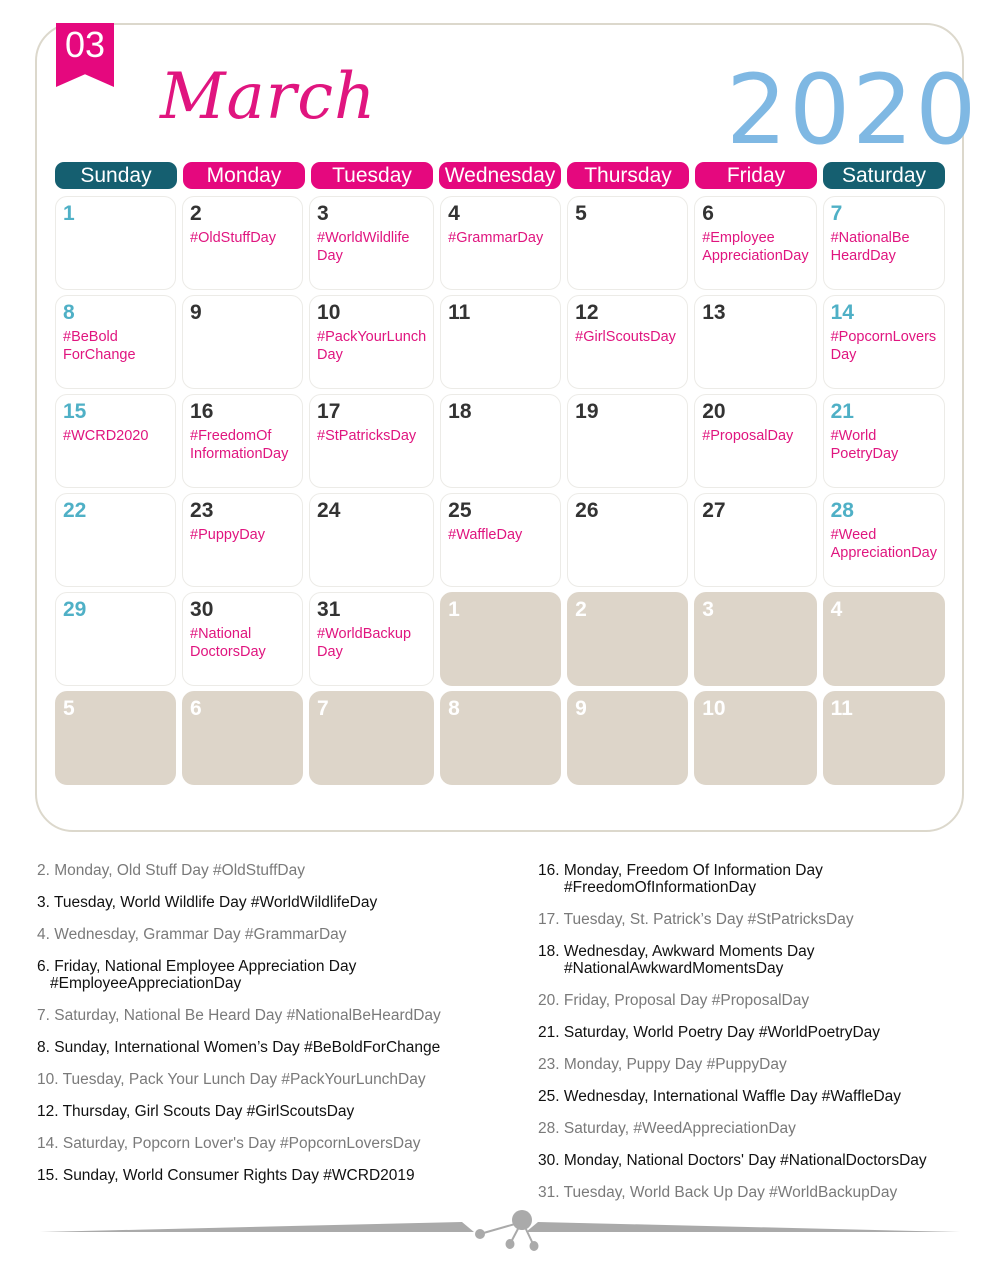 The image size is (1000, 1262). Describe the element at coordinates (372, 540) in the screenshot. I see `day-cell: 24` at that location.